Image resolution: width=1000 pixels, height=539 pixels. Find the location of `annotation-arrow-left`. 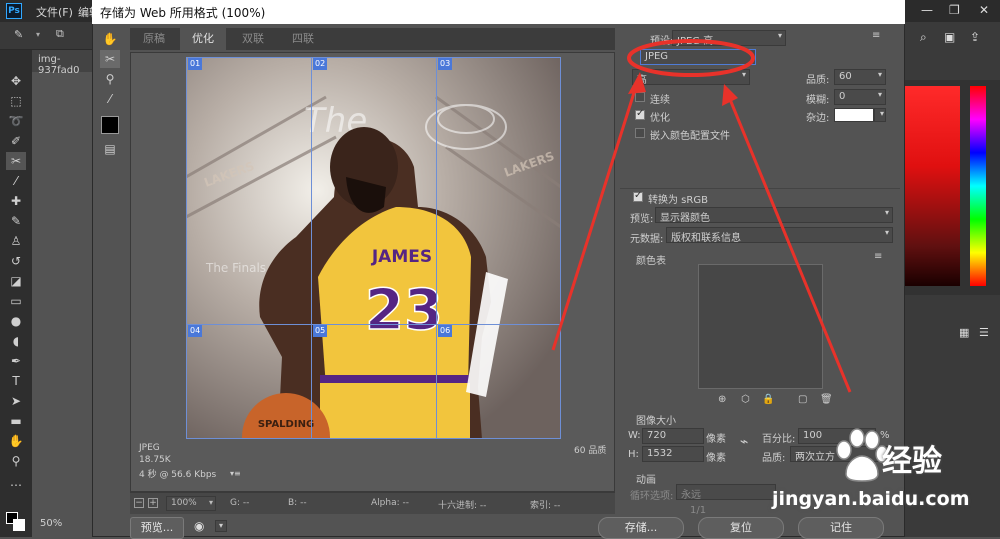

annotation-arrow-left is located at coordinates (595, 215).